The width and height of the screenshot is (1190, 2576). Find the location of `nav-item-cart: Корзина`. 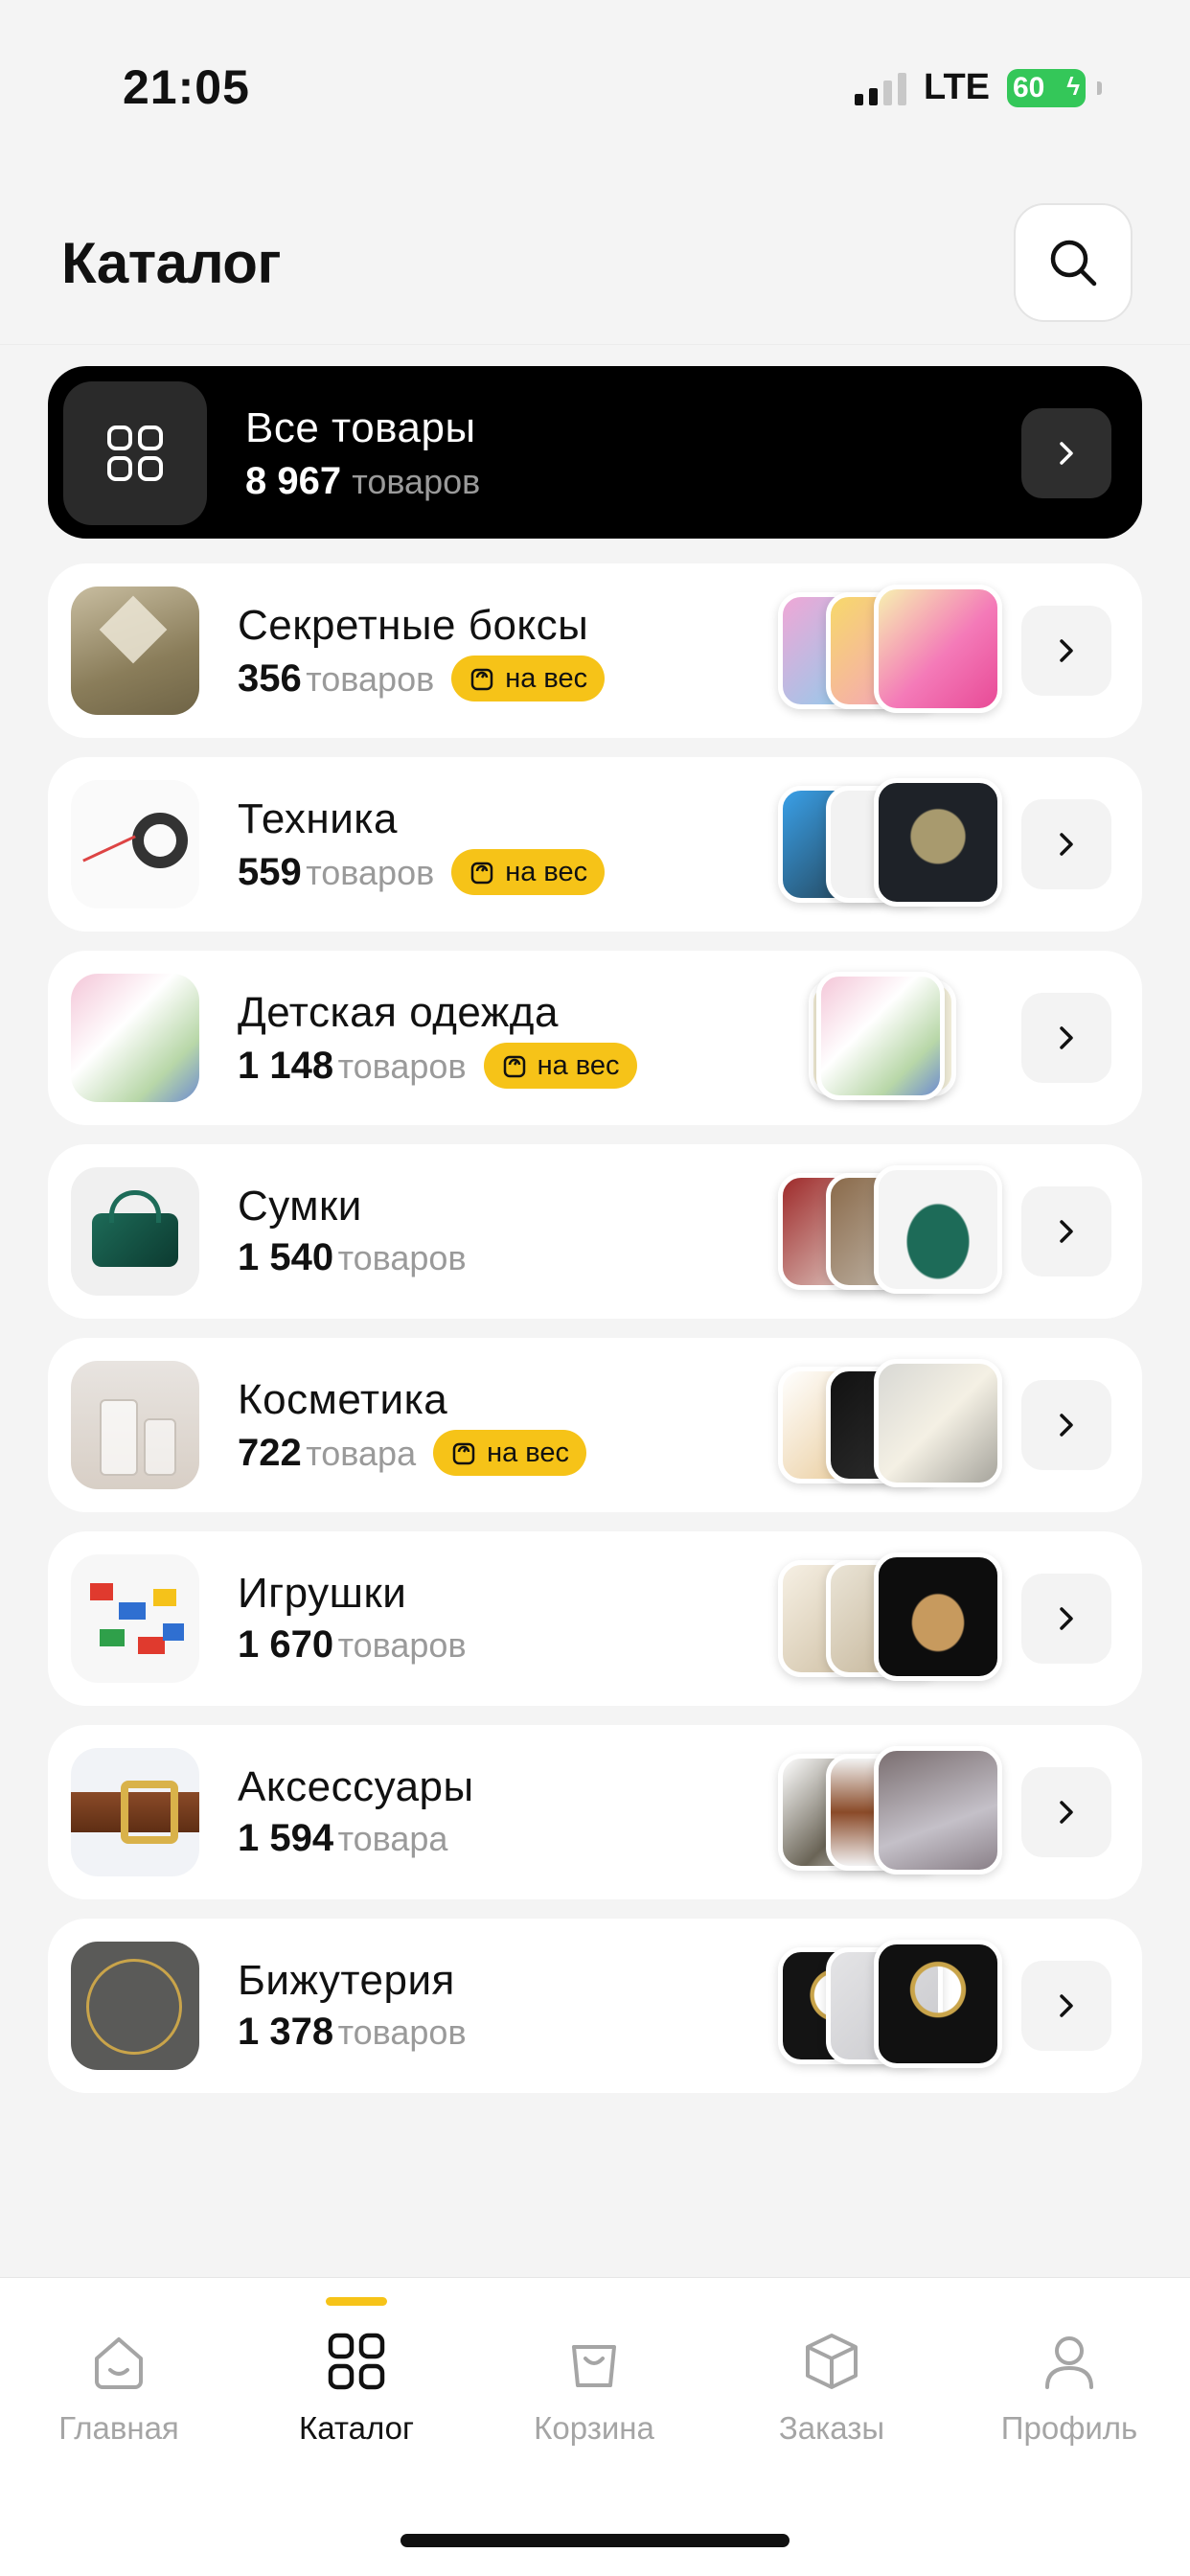

nav-item-cart: Корзина is located at coordinates (594, 2383).